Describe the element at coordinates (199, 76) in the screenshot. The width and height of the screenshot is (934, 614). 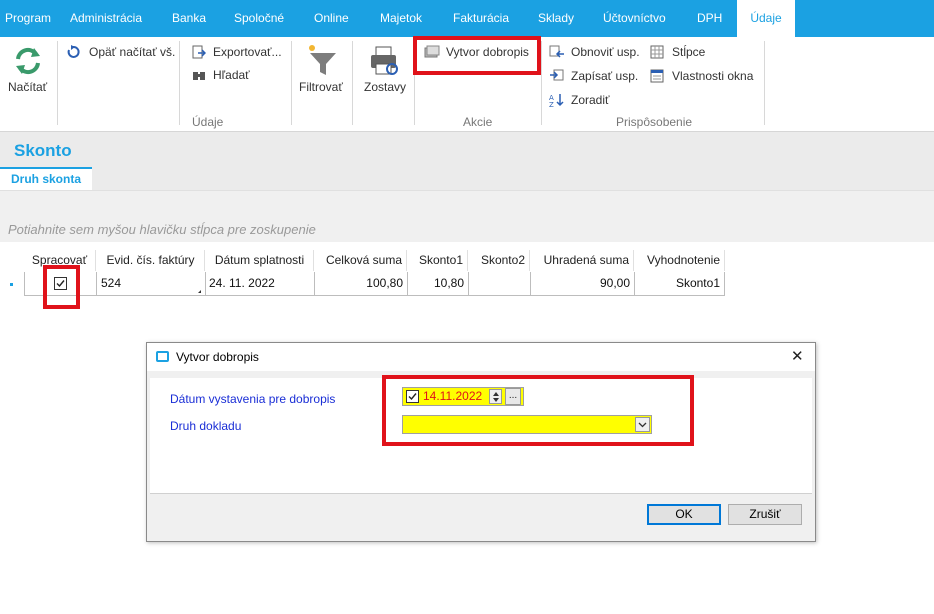
I see `binoculars-icon` at that location.